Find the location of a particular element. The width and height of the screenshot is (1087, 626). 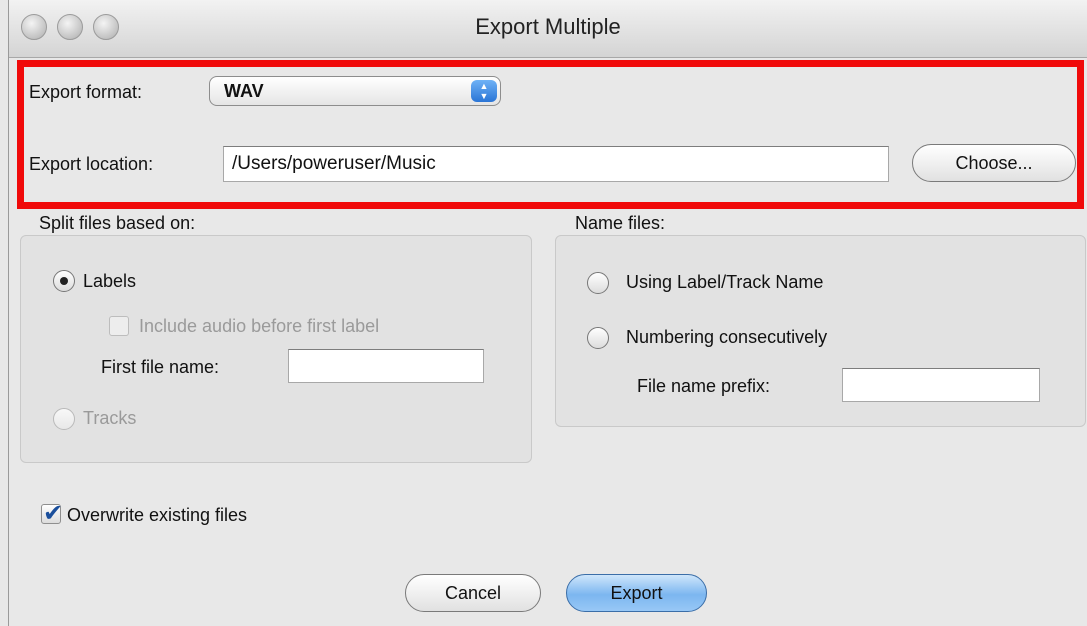

labels-radio is located at coordinates (64, 281).